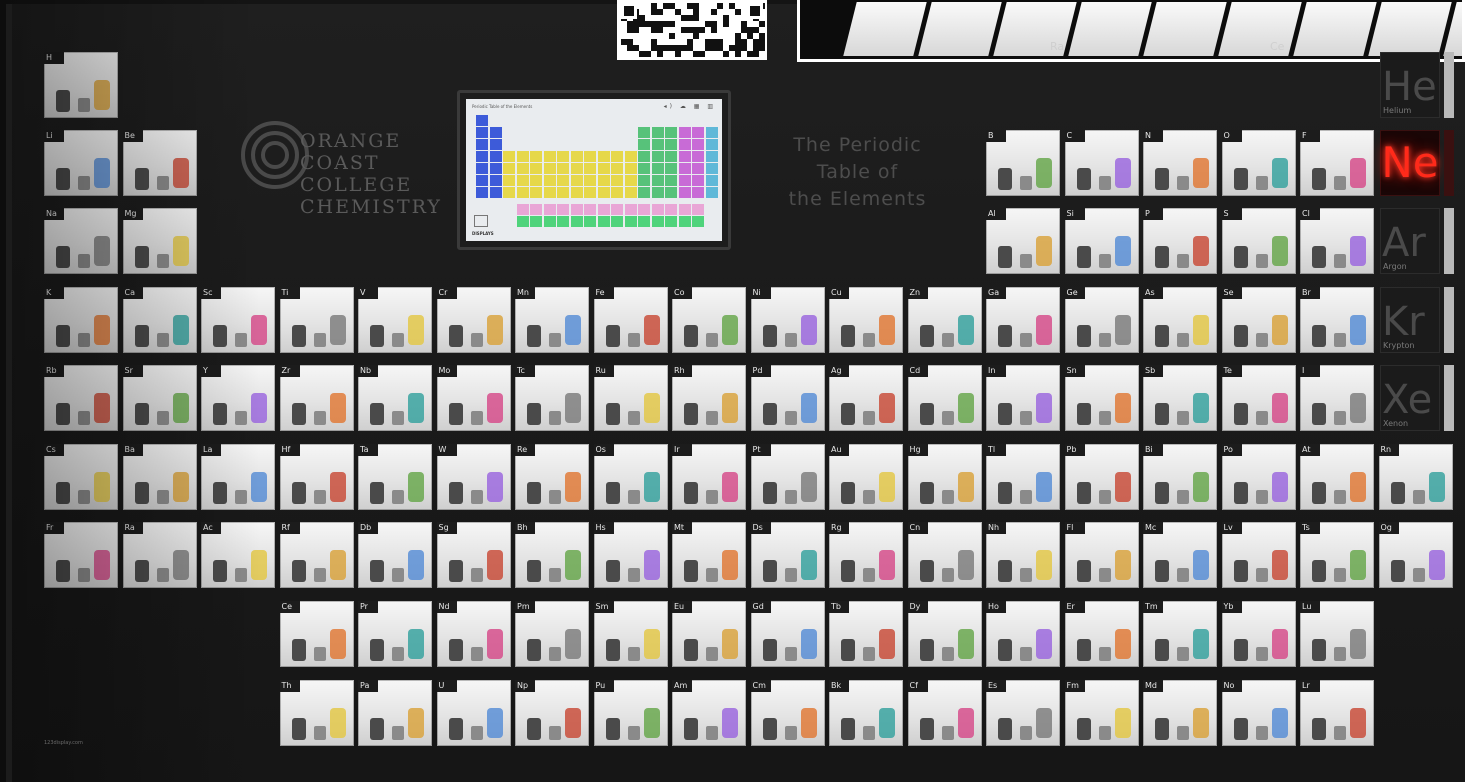  I want to click on element-tile-si: Si, so click(1101, 241).